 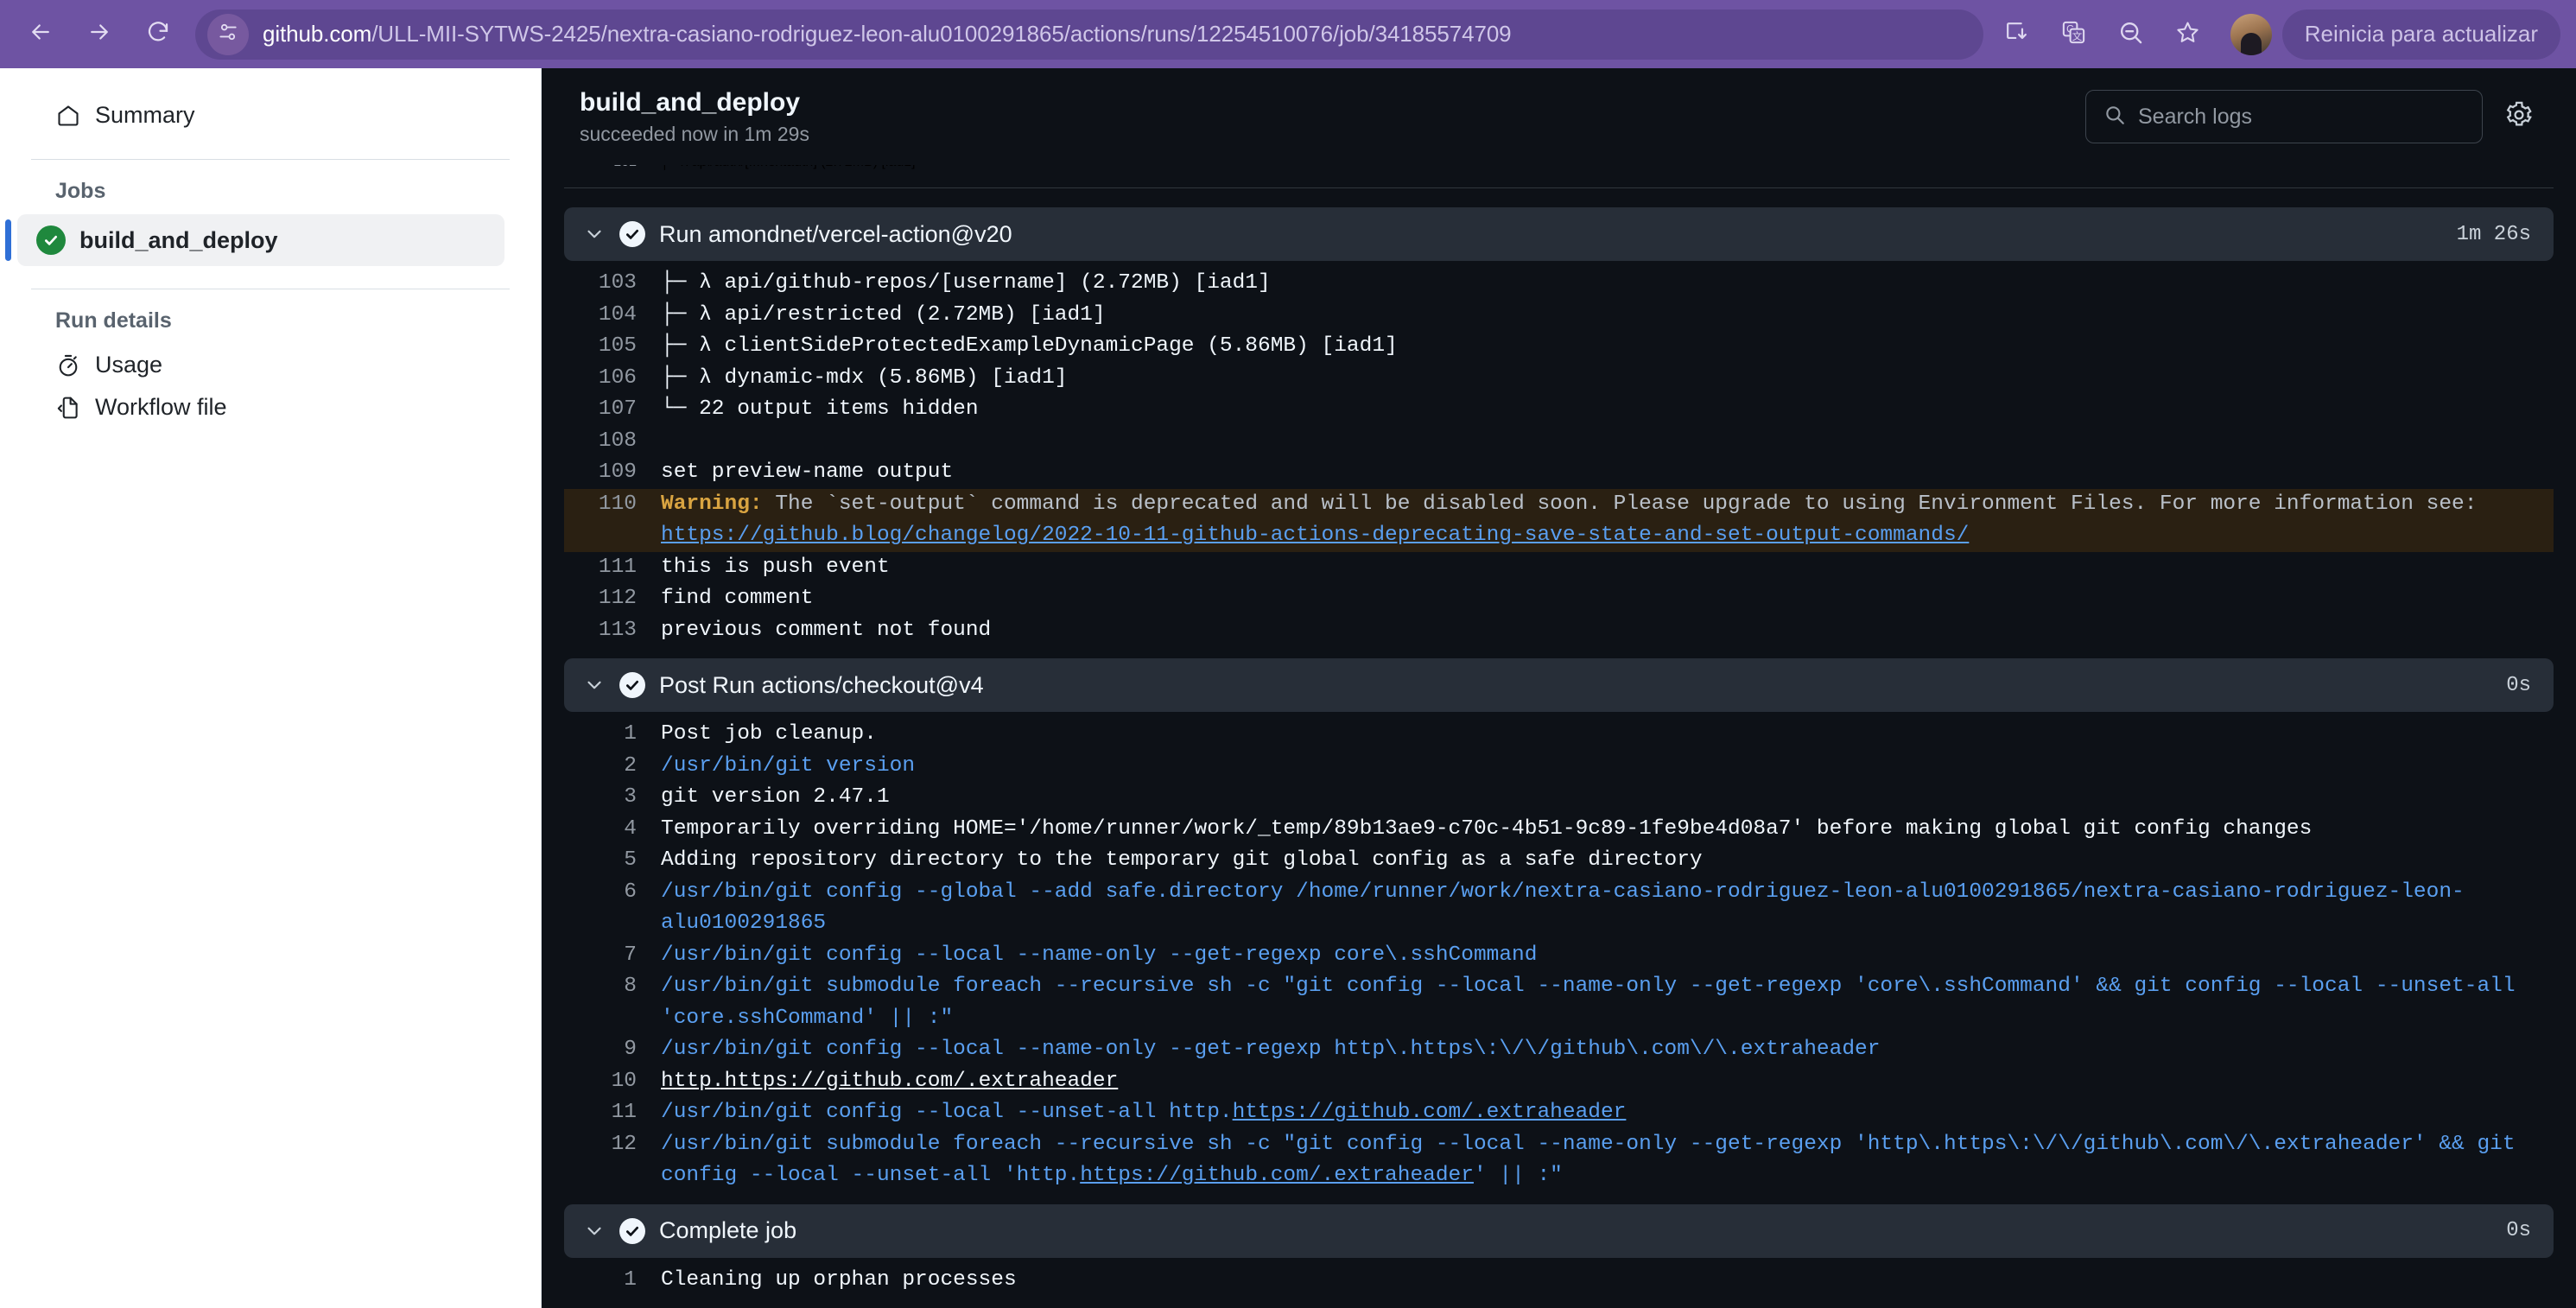 What do you see at coordinates (2251, 34) in the screenshot?
I see `avatar` at bounding box center [2251, 34].